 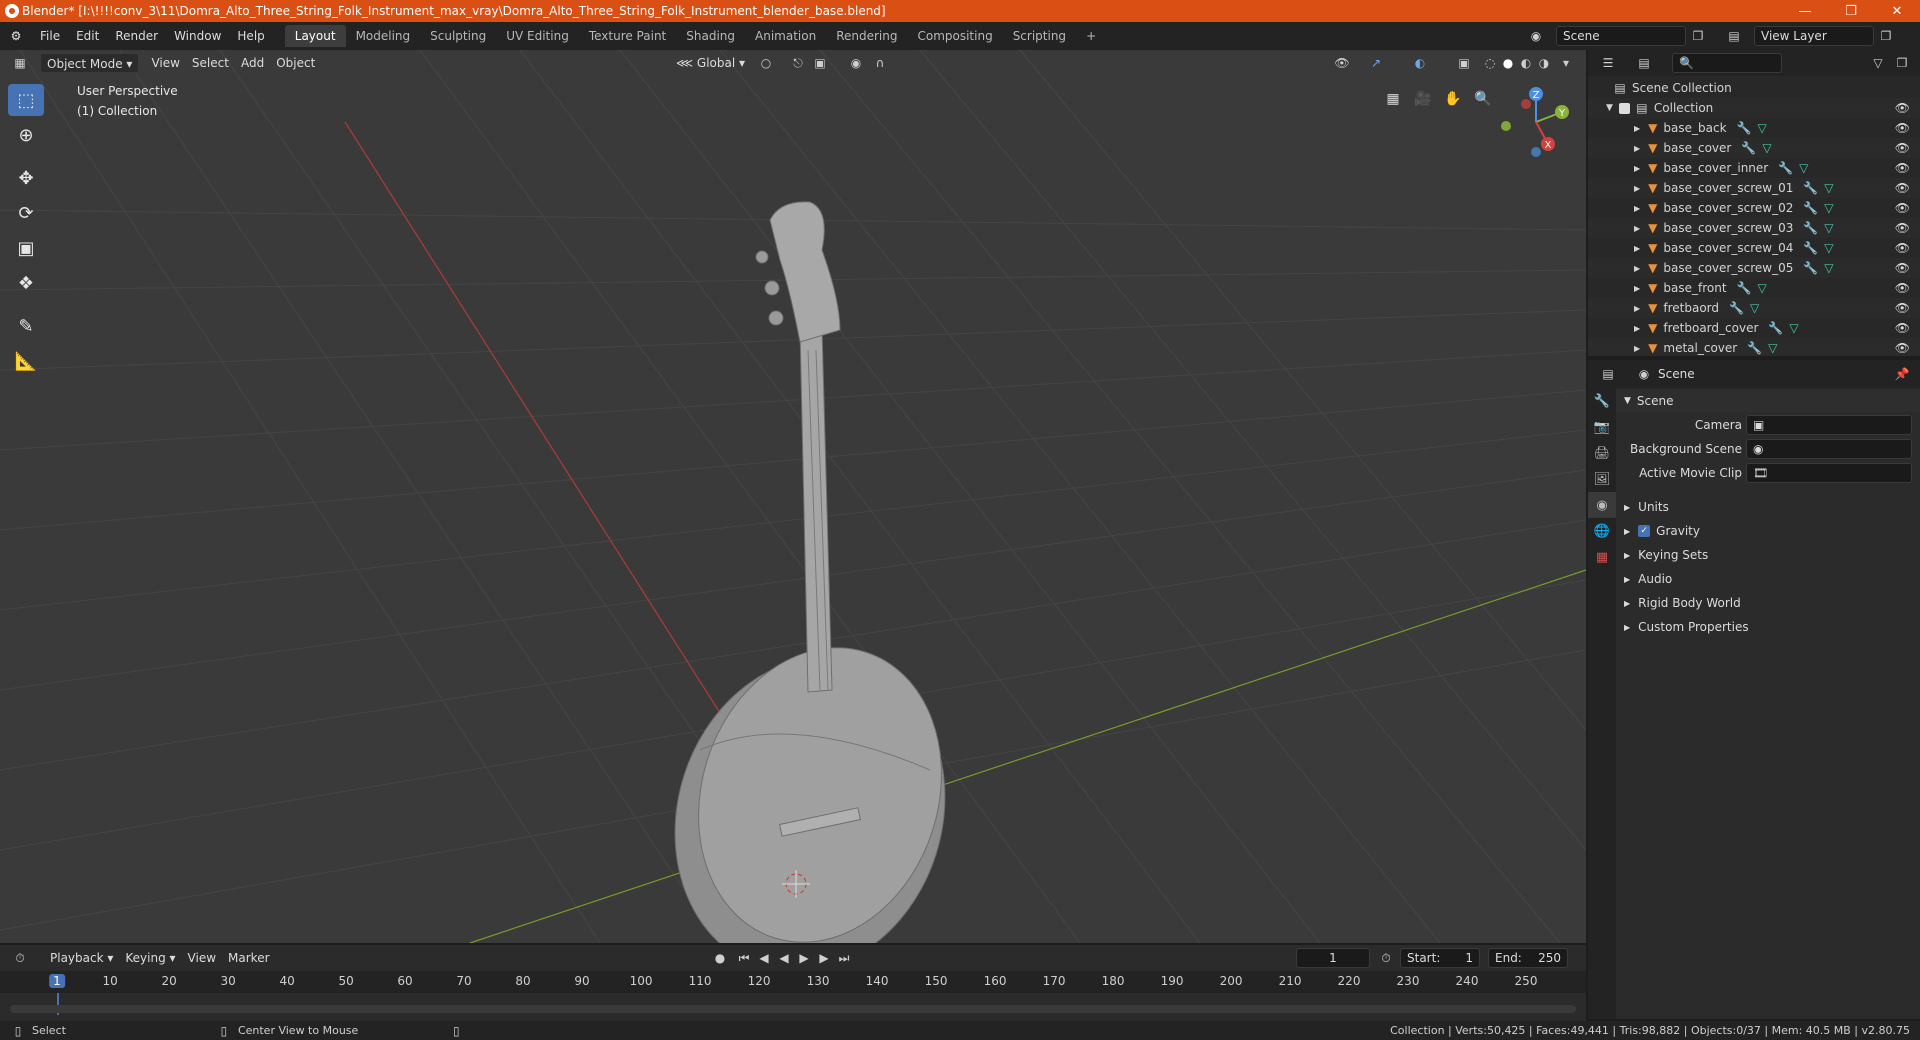 What do you see at coordinates (798, 63) in the screenshot?
I see `snap-icon: ⎋` at bounding box center [798, 63].